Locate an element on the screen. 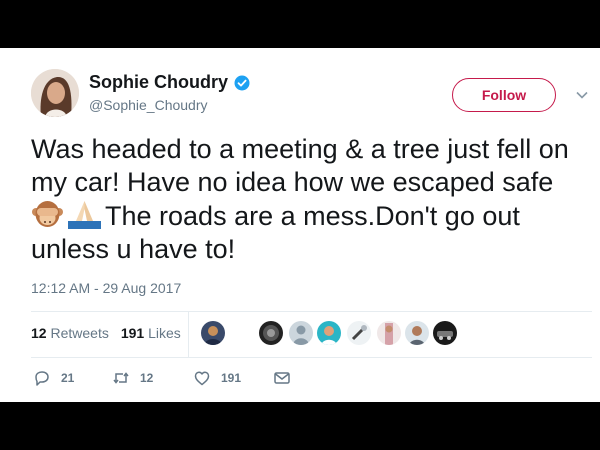 The height and width of the screenshot is (450, 600). direct-message-action is located at coordinates (282, 378).